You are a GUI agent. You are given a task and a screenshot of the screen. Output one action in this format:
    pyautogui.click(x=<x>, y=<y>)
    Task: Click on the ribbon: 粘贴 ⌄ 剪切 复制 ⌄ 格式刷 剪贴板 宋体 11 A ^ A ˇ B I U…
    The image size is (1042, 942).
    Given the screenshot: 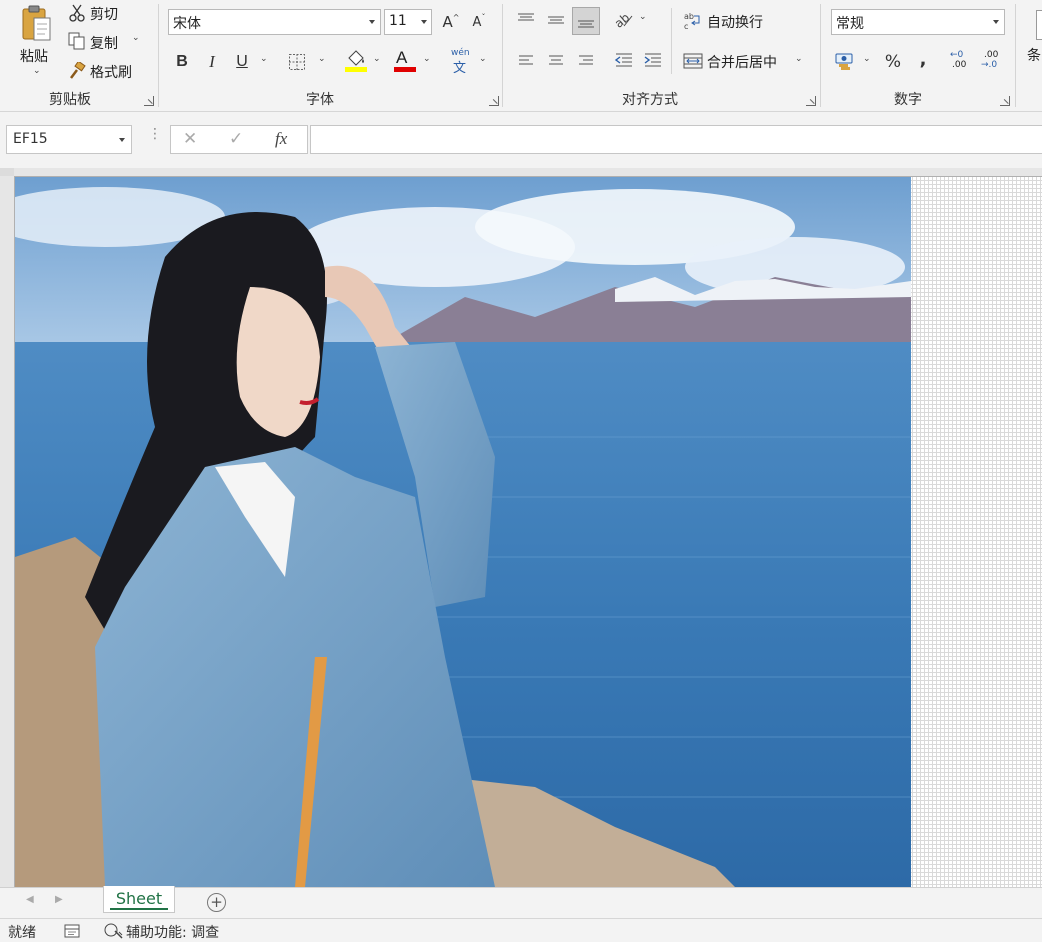 What is the action you would take?
    pyautogui.click(x=521, y=56)
    